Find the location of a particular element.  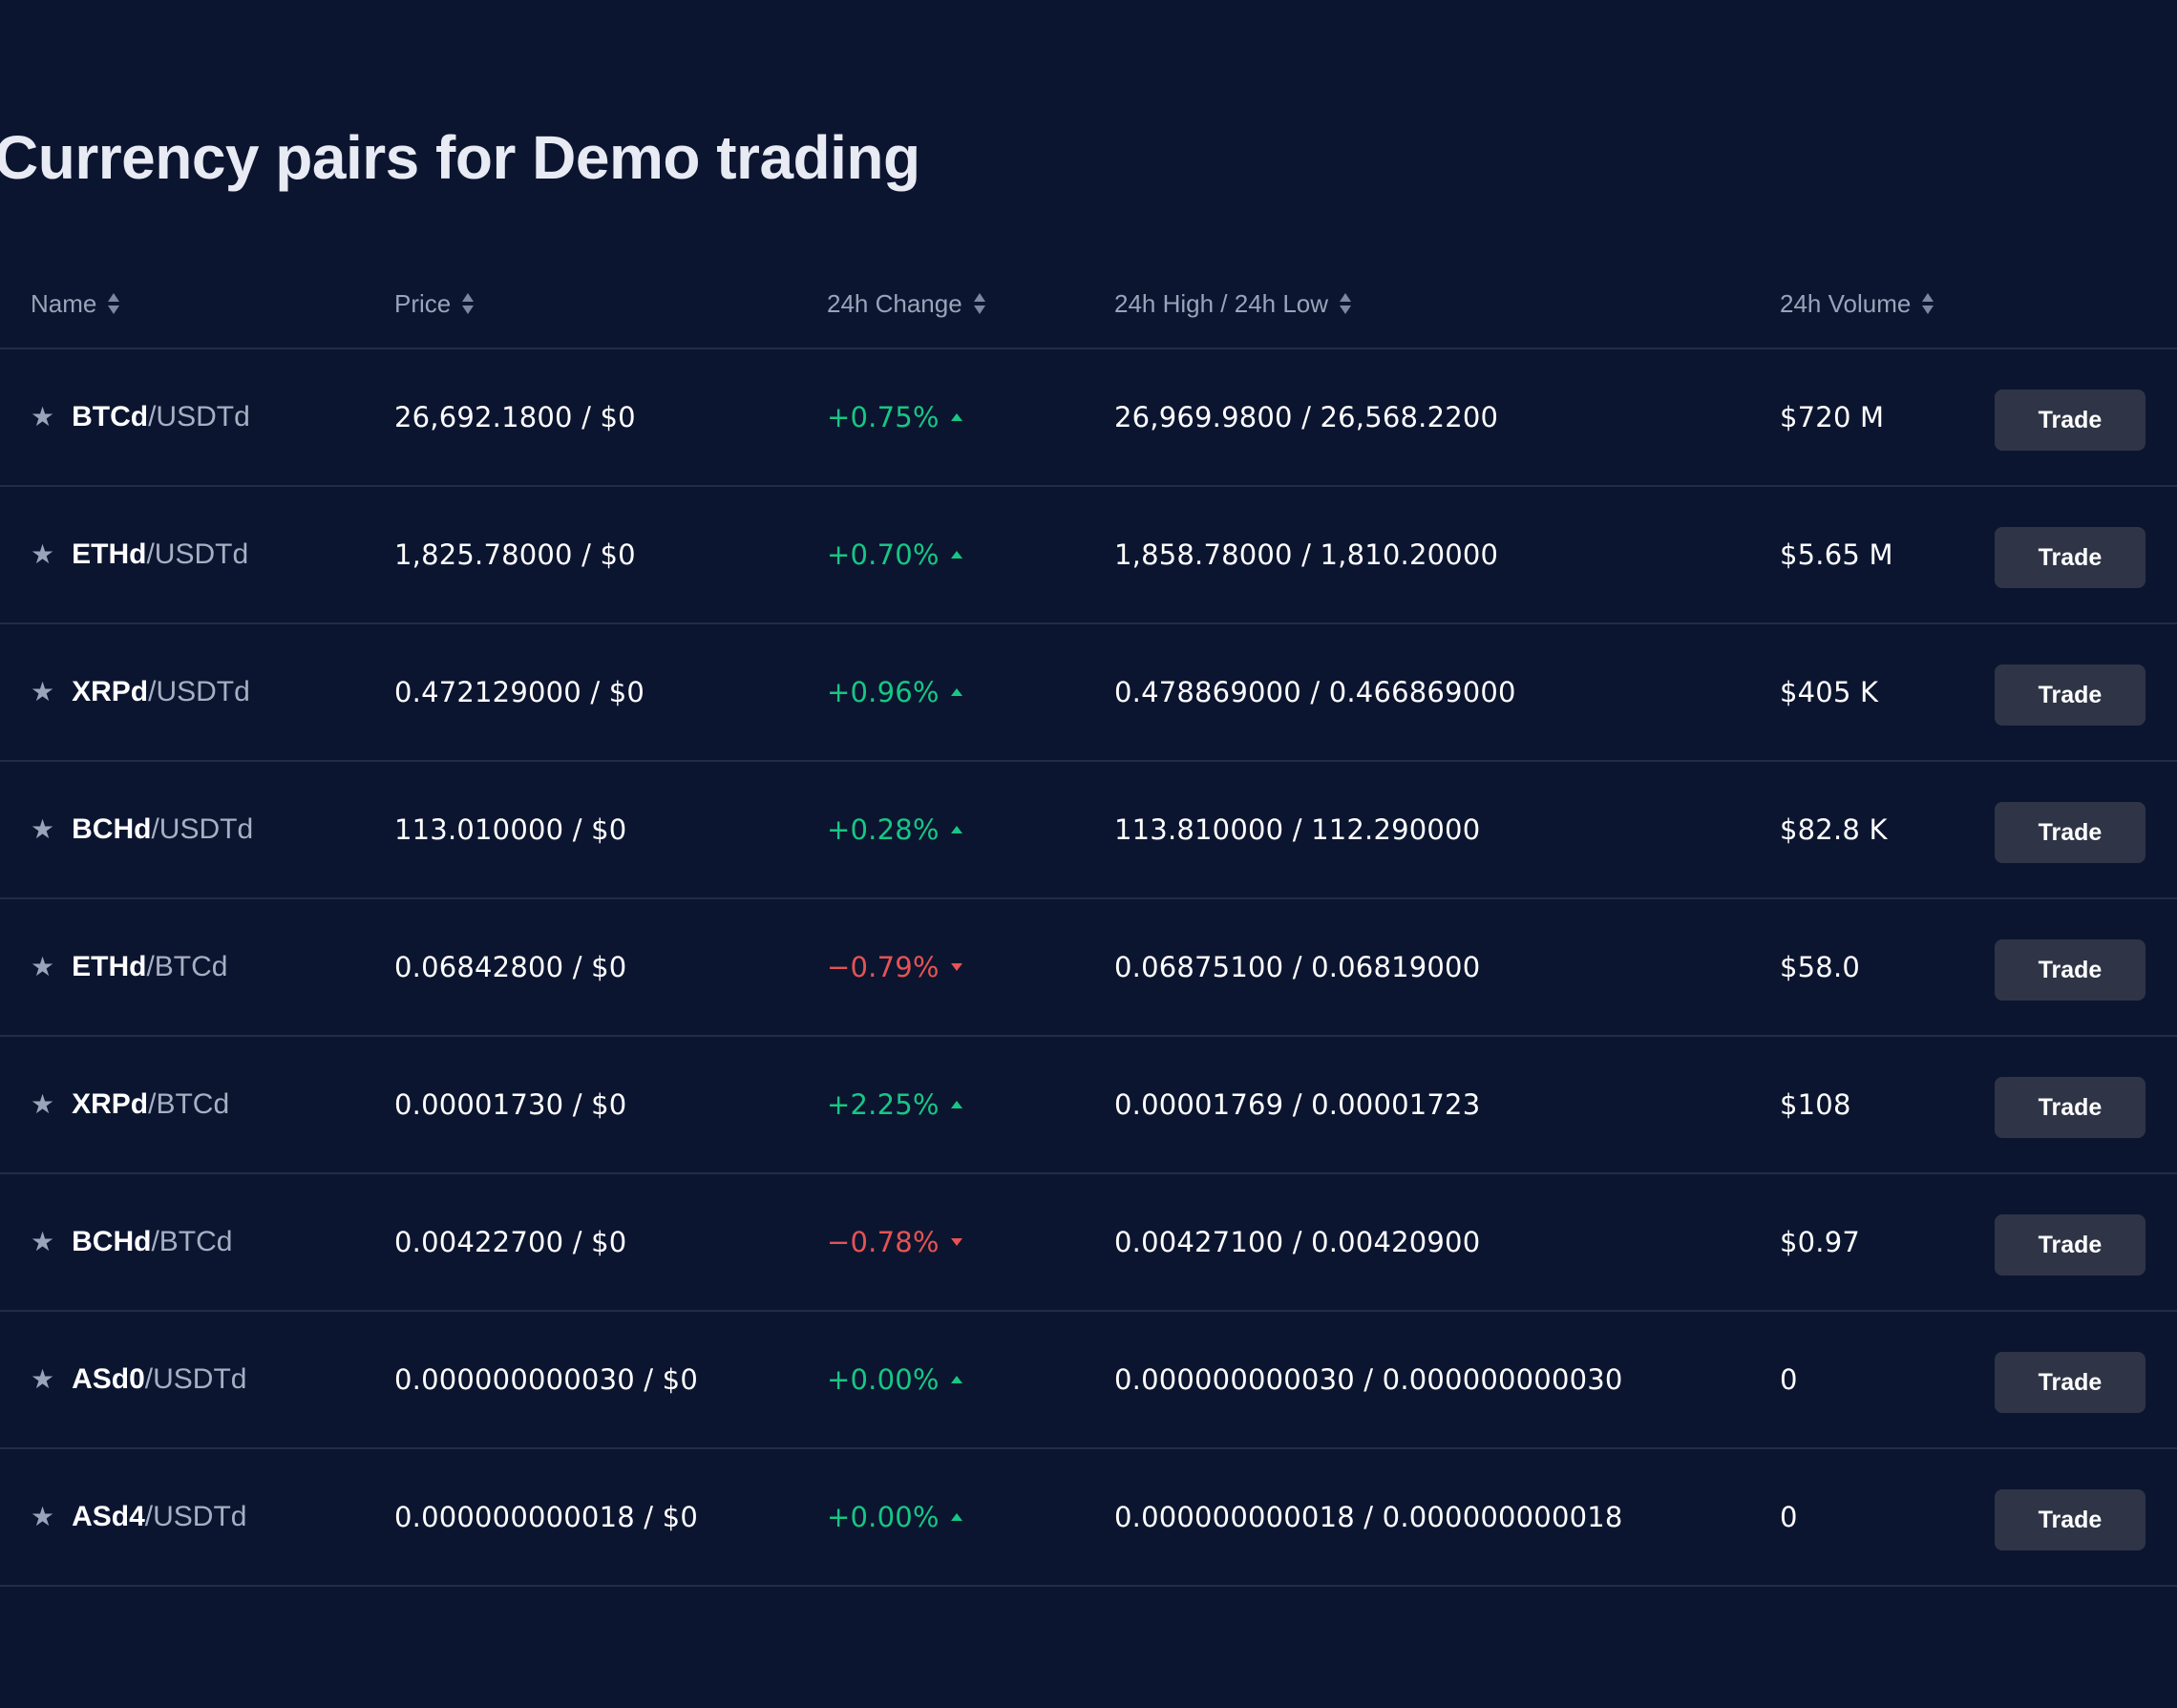

high-low-value: 0.478869000 / 0.466869000 is located at coordinates (1315, 692).